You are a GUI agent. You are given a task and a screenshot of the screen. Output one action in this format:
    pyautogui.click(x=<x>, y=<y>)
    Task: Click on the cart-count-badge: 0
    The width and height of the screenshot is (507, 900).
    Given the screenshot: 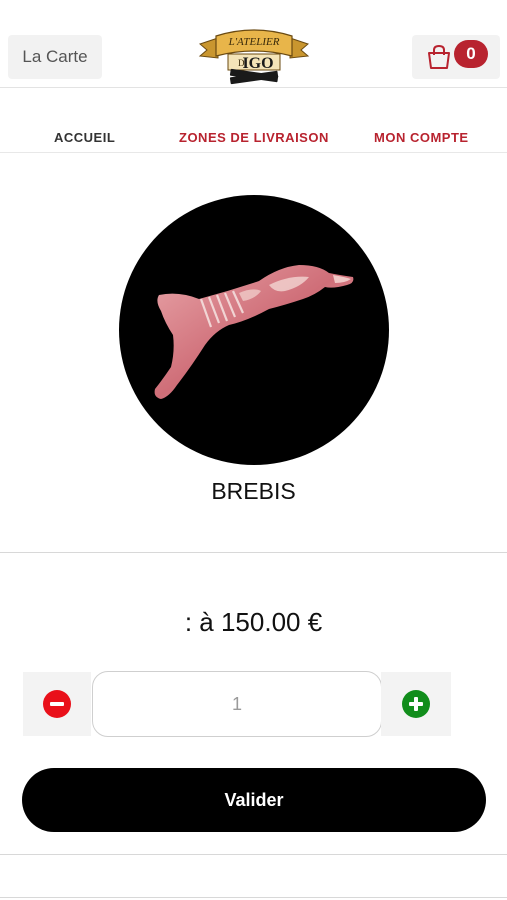 What is the action you would take?
    pyautogui.click(x=471, y=54)
    